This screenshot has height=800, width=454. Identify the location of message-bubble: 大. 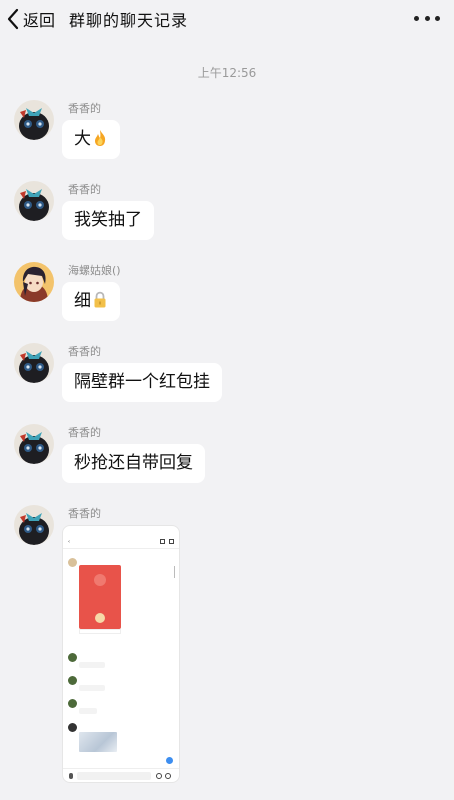
(91, 139).